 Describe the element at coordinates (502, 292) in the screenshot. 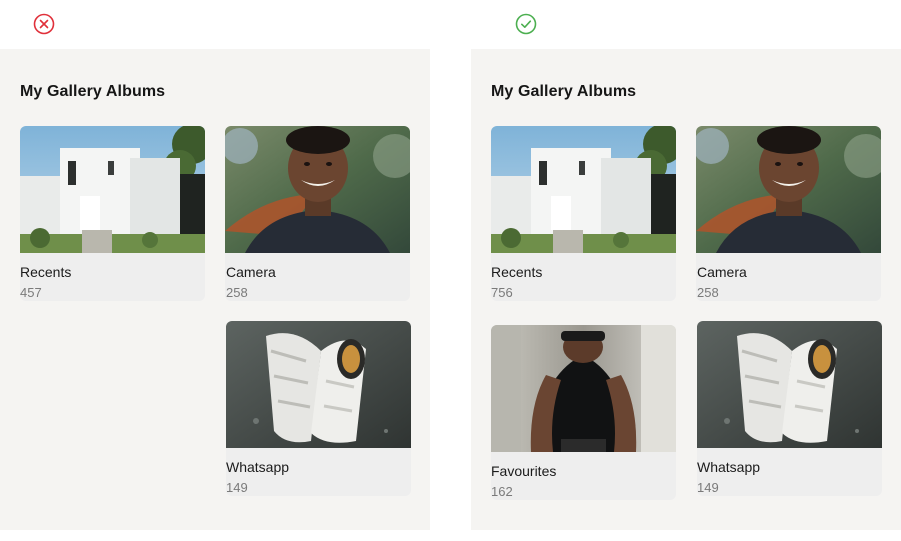

I see `album-count: 756` at that location.